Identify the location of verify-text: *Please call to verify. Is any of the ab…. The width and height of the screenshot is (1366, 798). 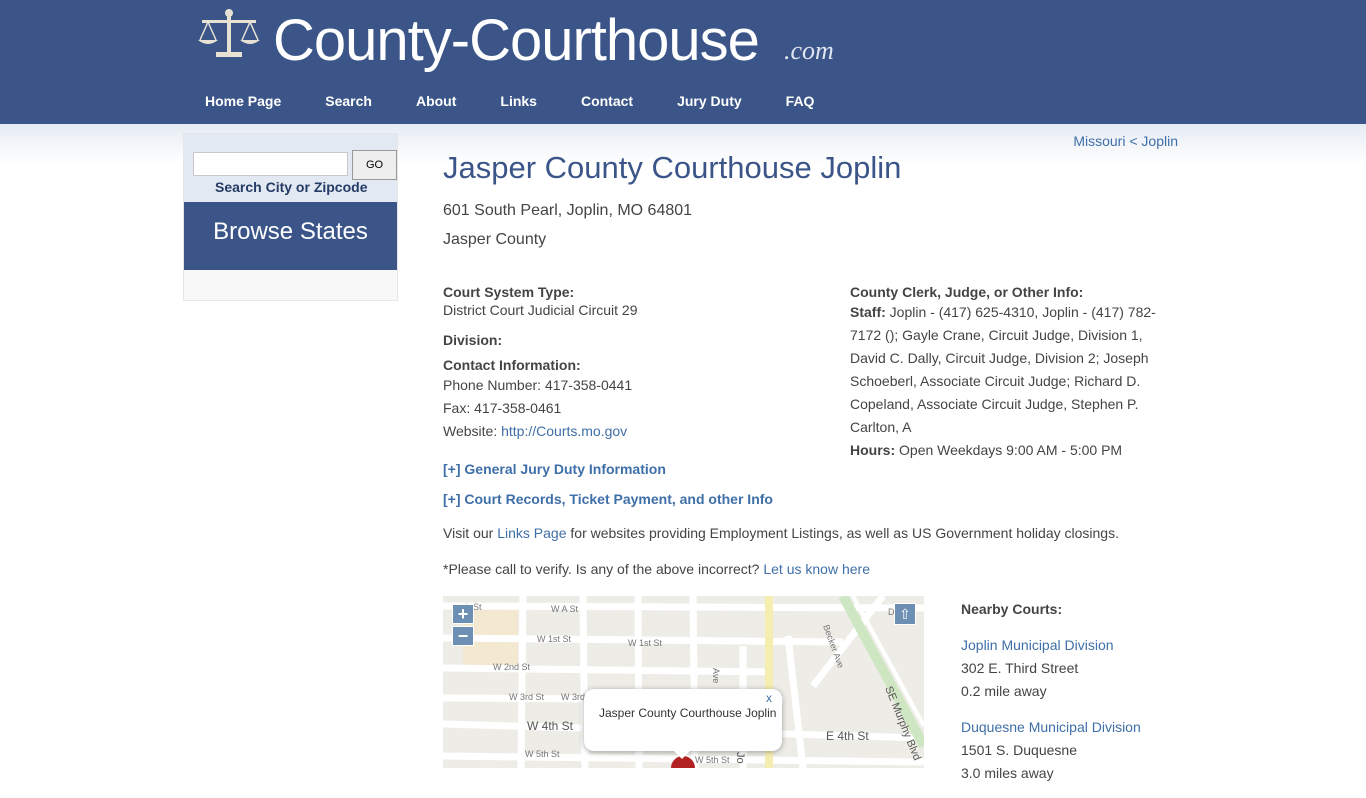
(656, 569).